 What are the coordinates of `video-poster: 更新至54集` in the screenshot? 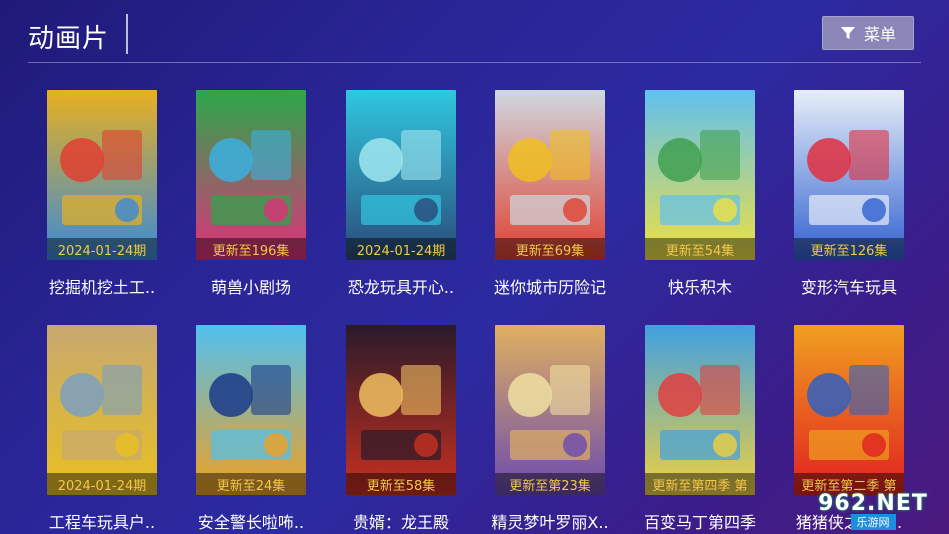 It's located at (700, 175).